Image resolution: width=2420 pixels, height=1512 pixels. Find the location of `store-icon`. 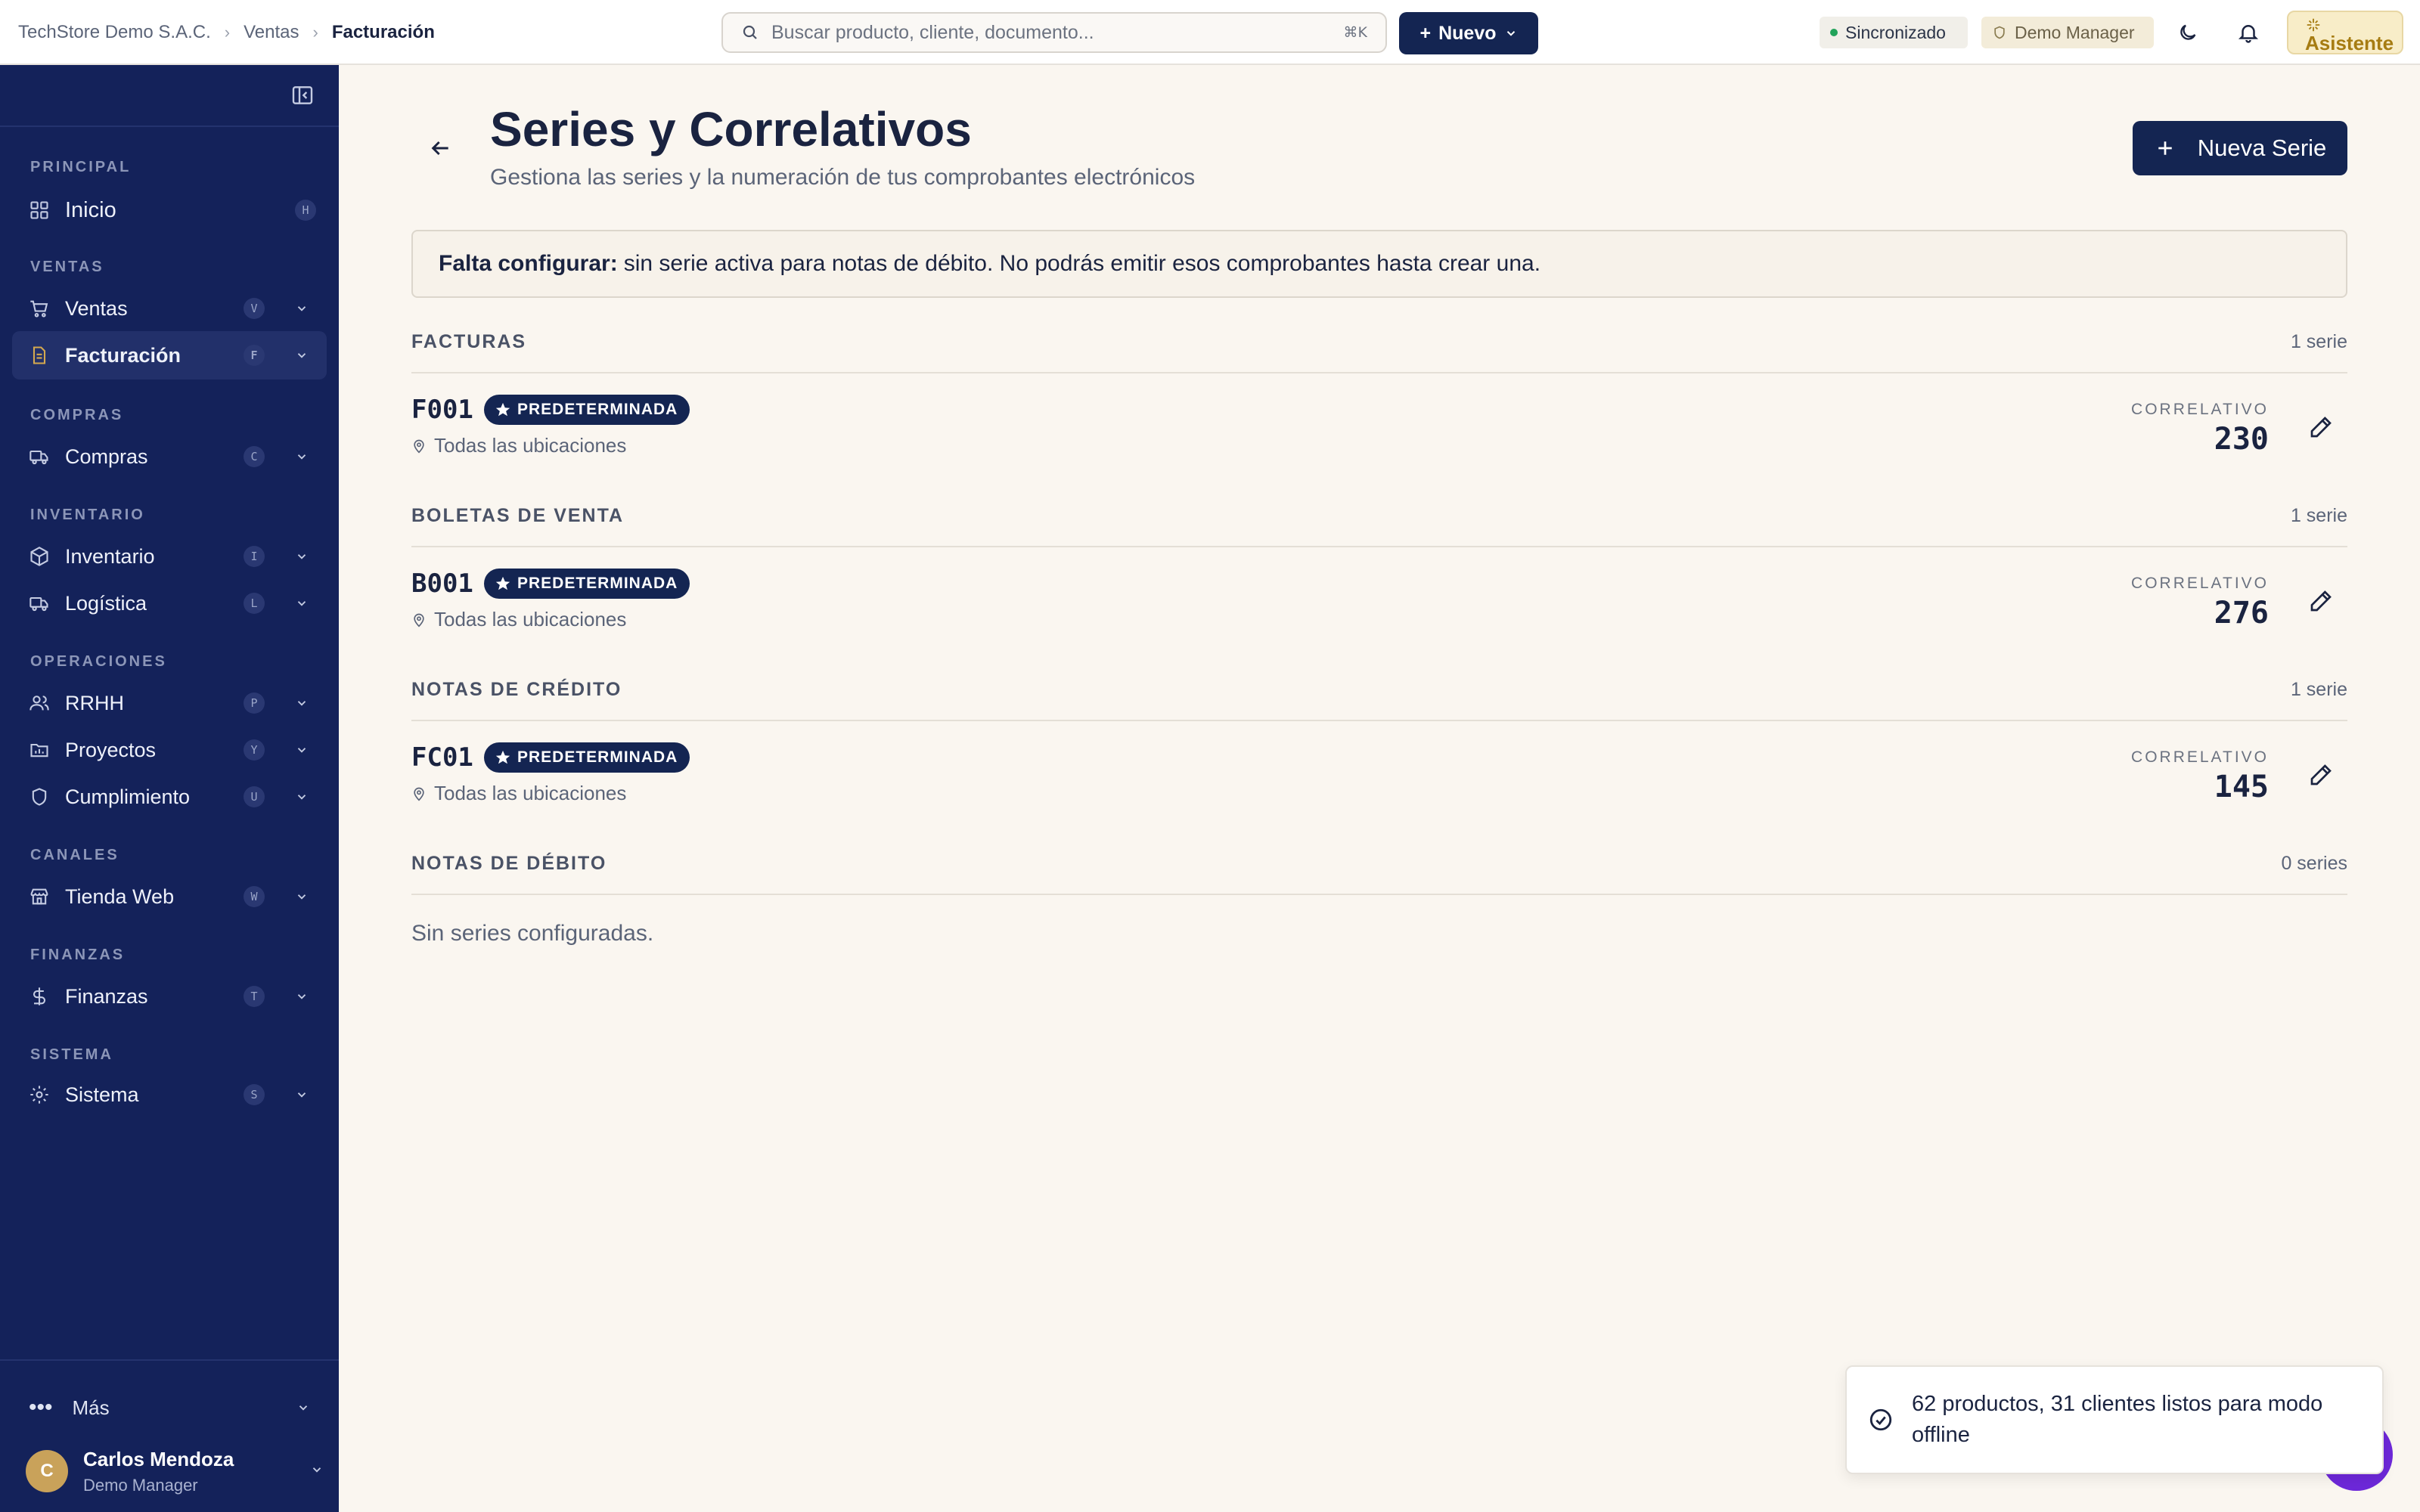

store-icon is located at coordinates (39, 896).